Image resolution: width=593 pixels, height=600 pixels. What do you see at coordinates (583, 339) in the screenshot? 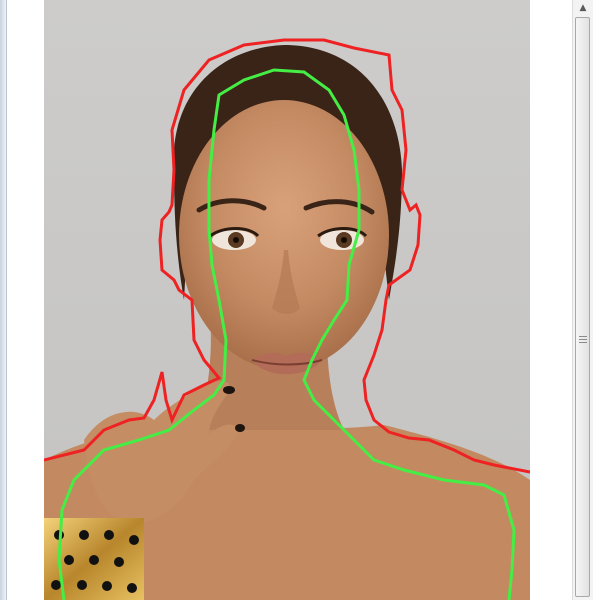
I see `grip-icon` at bounding box center [583, 339].